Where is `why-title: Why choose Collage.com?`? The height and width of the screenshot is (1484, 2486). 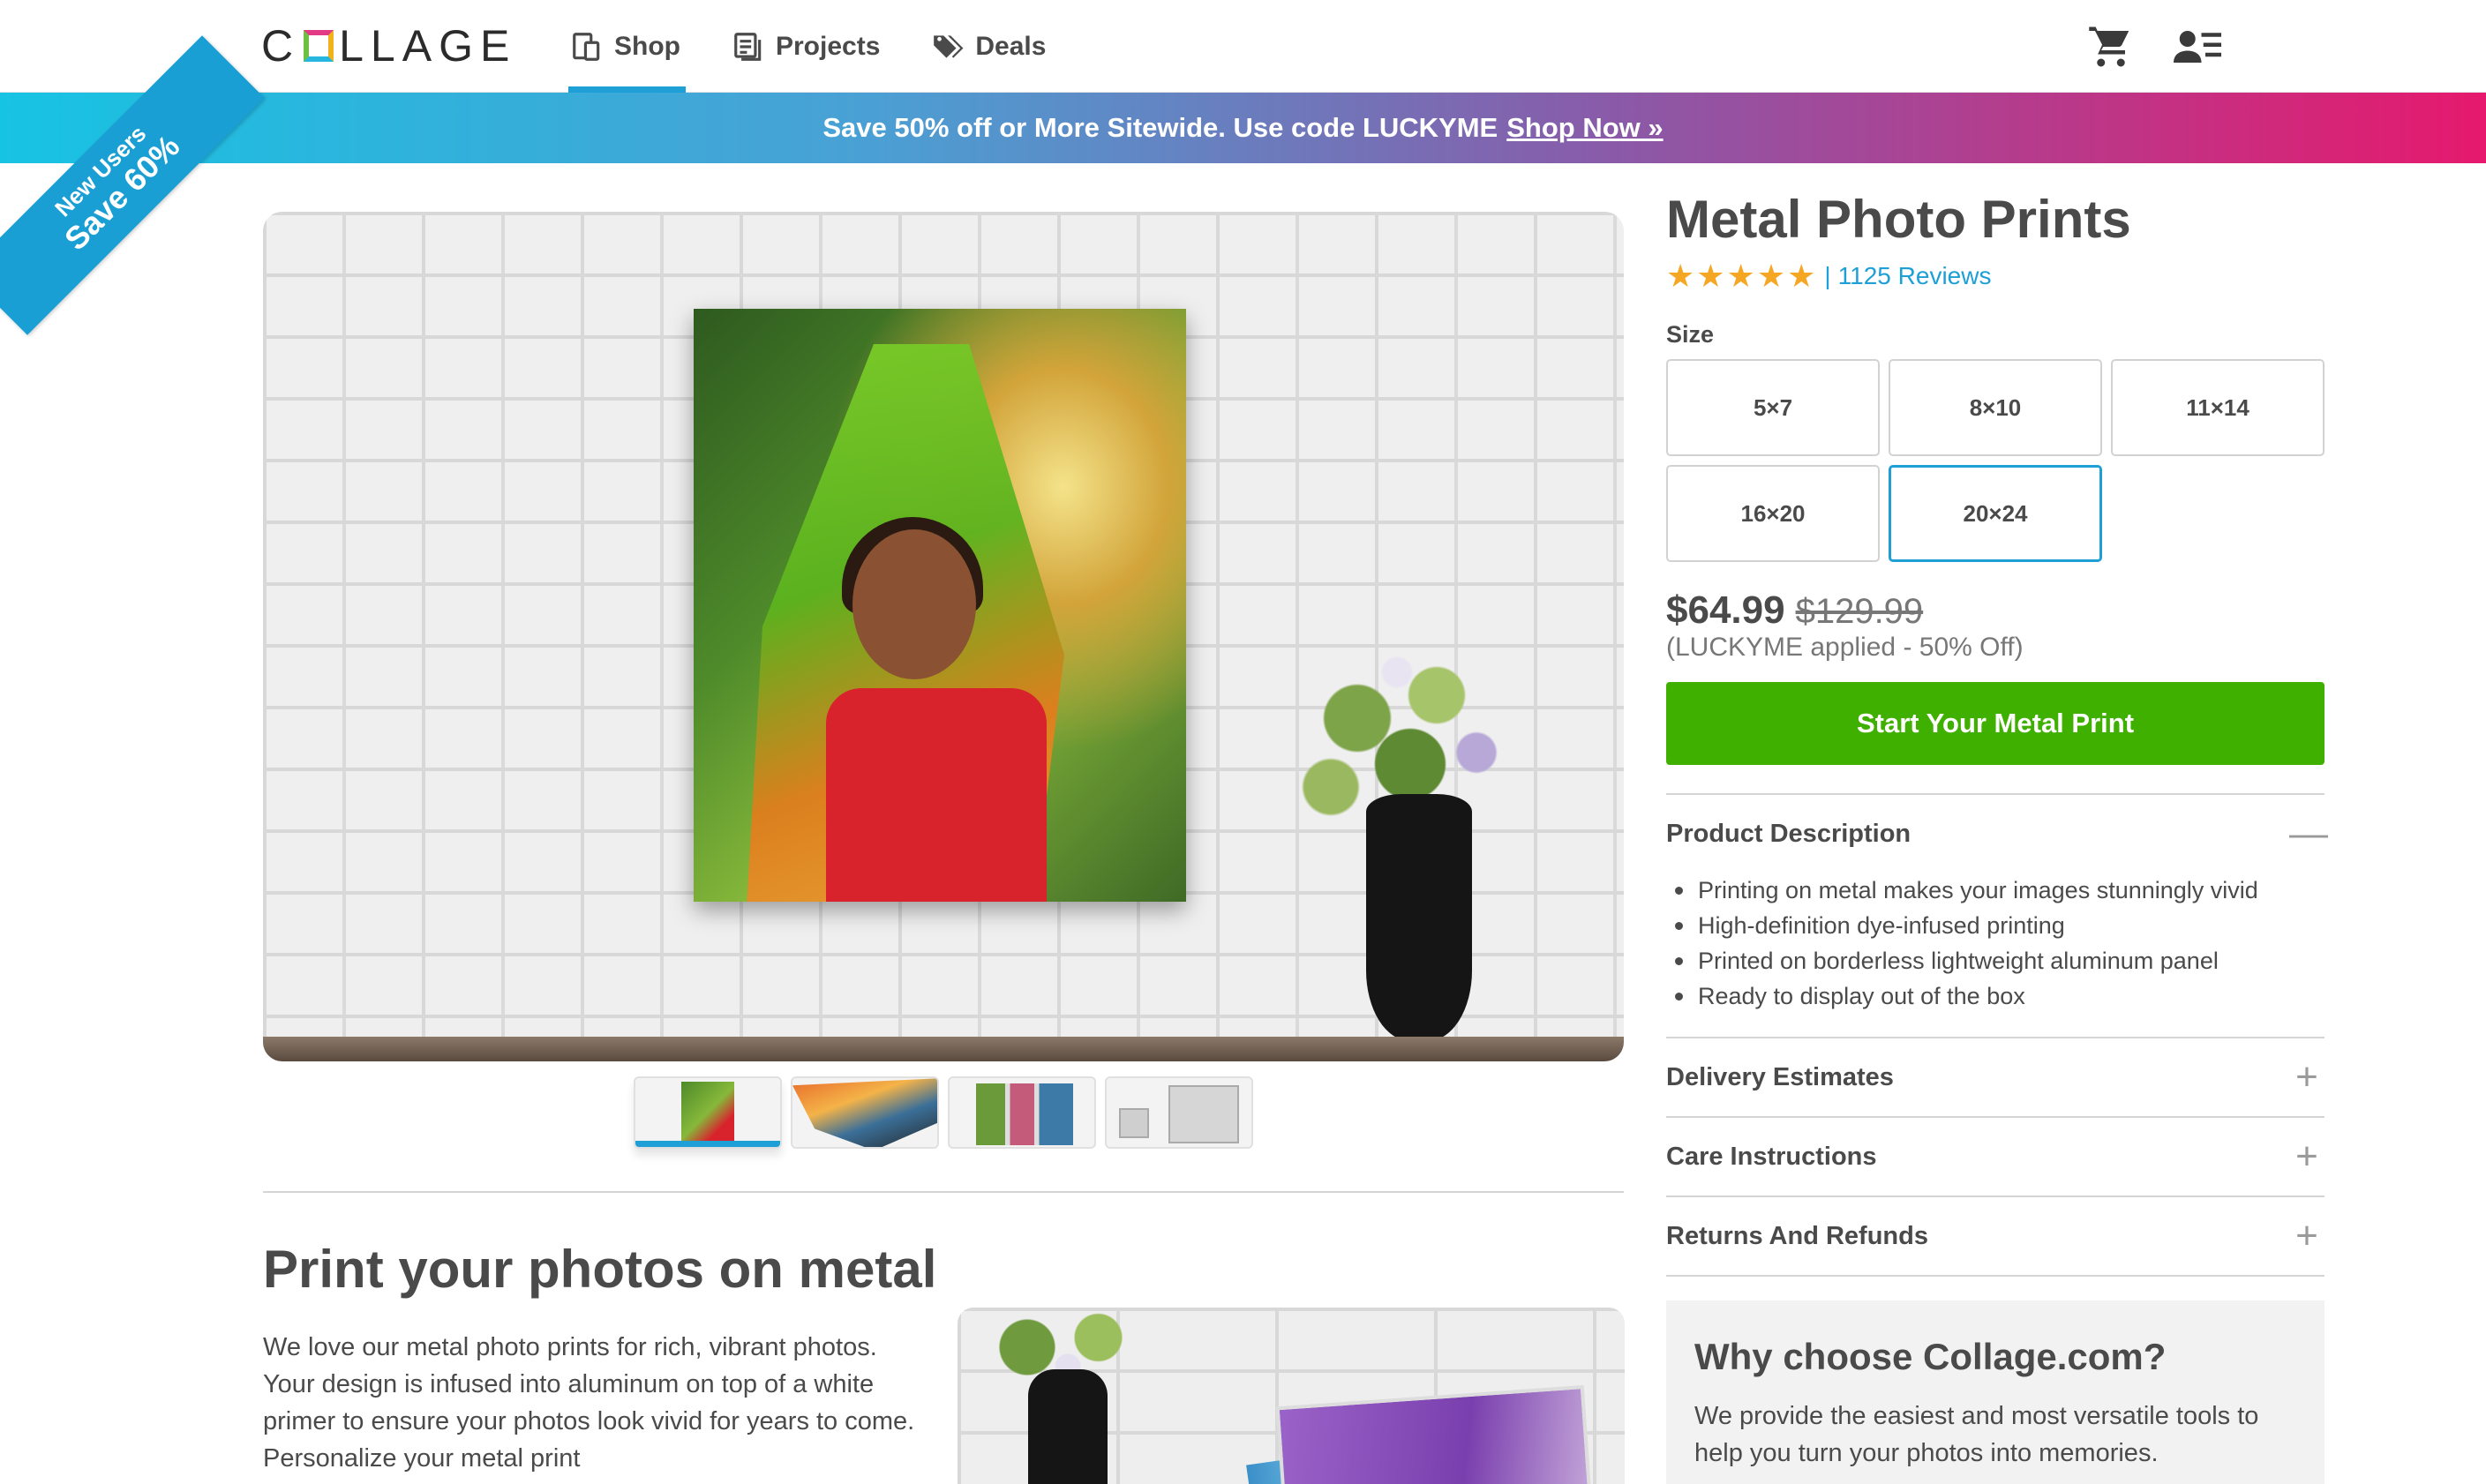 why-title: Why choose Collage.com? is located at coordinates (1931, 1356).